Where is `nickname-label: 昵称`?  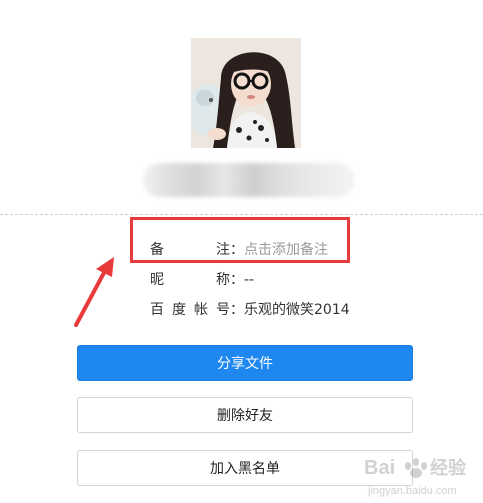
nickname-label: 昵称 is located at coordinates (190, 280).